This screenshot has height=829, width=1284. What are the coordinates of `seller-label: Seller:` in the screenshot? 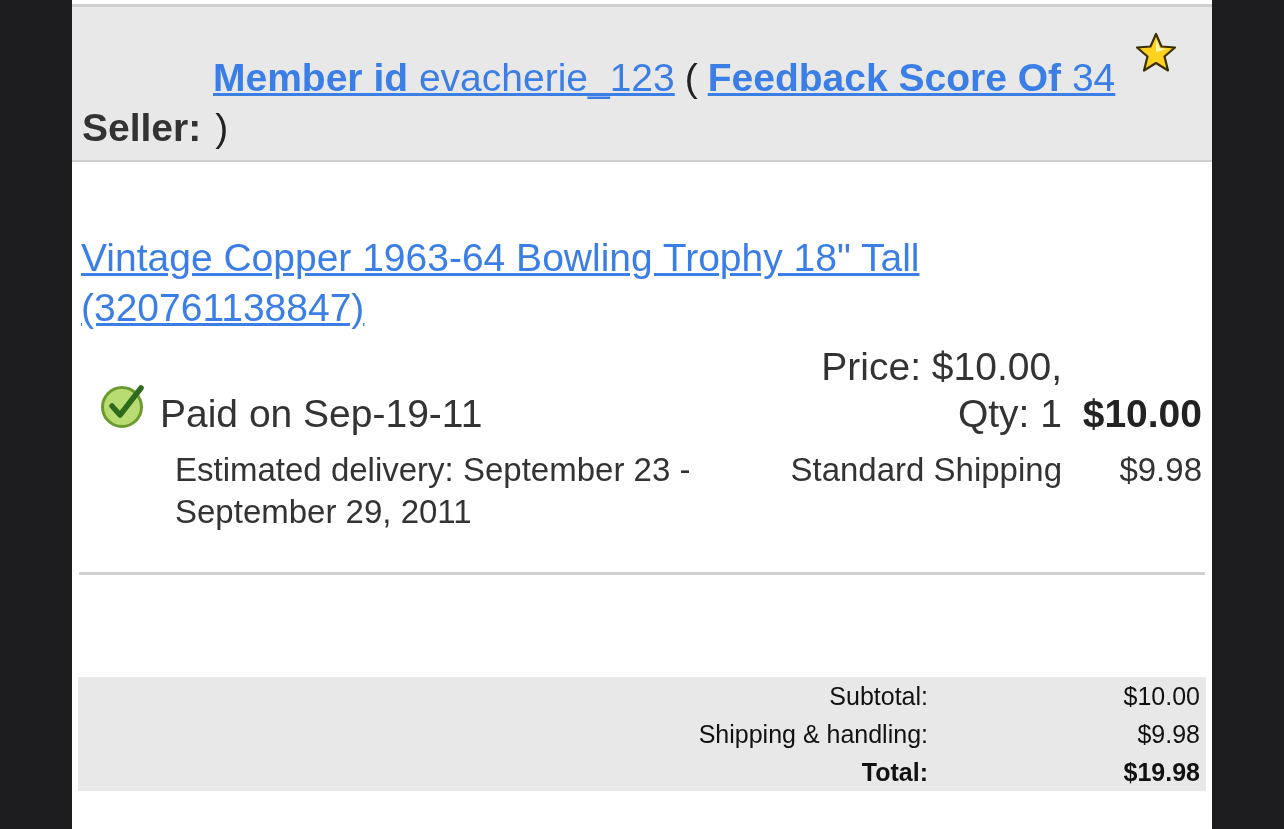 It's located at (142, 128).